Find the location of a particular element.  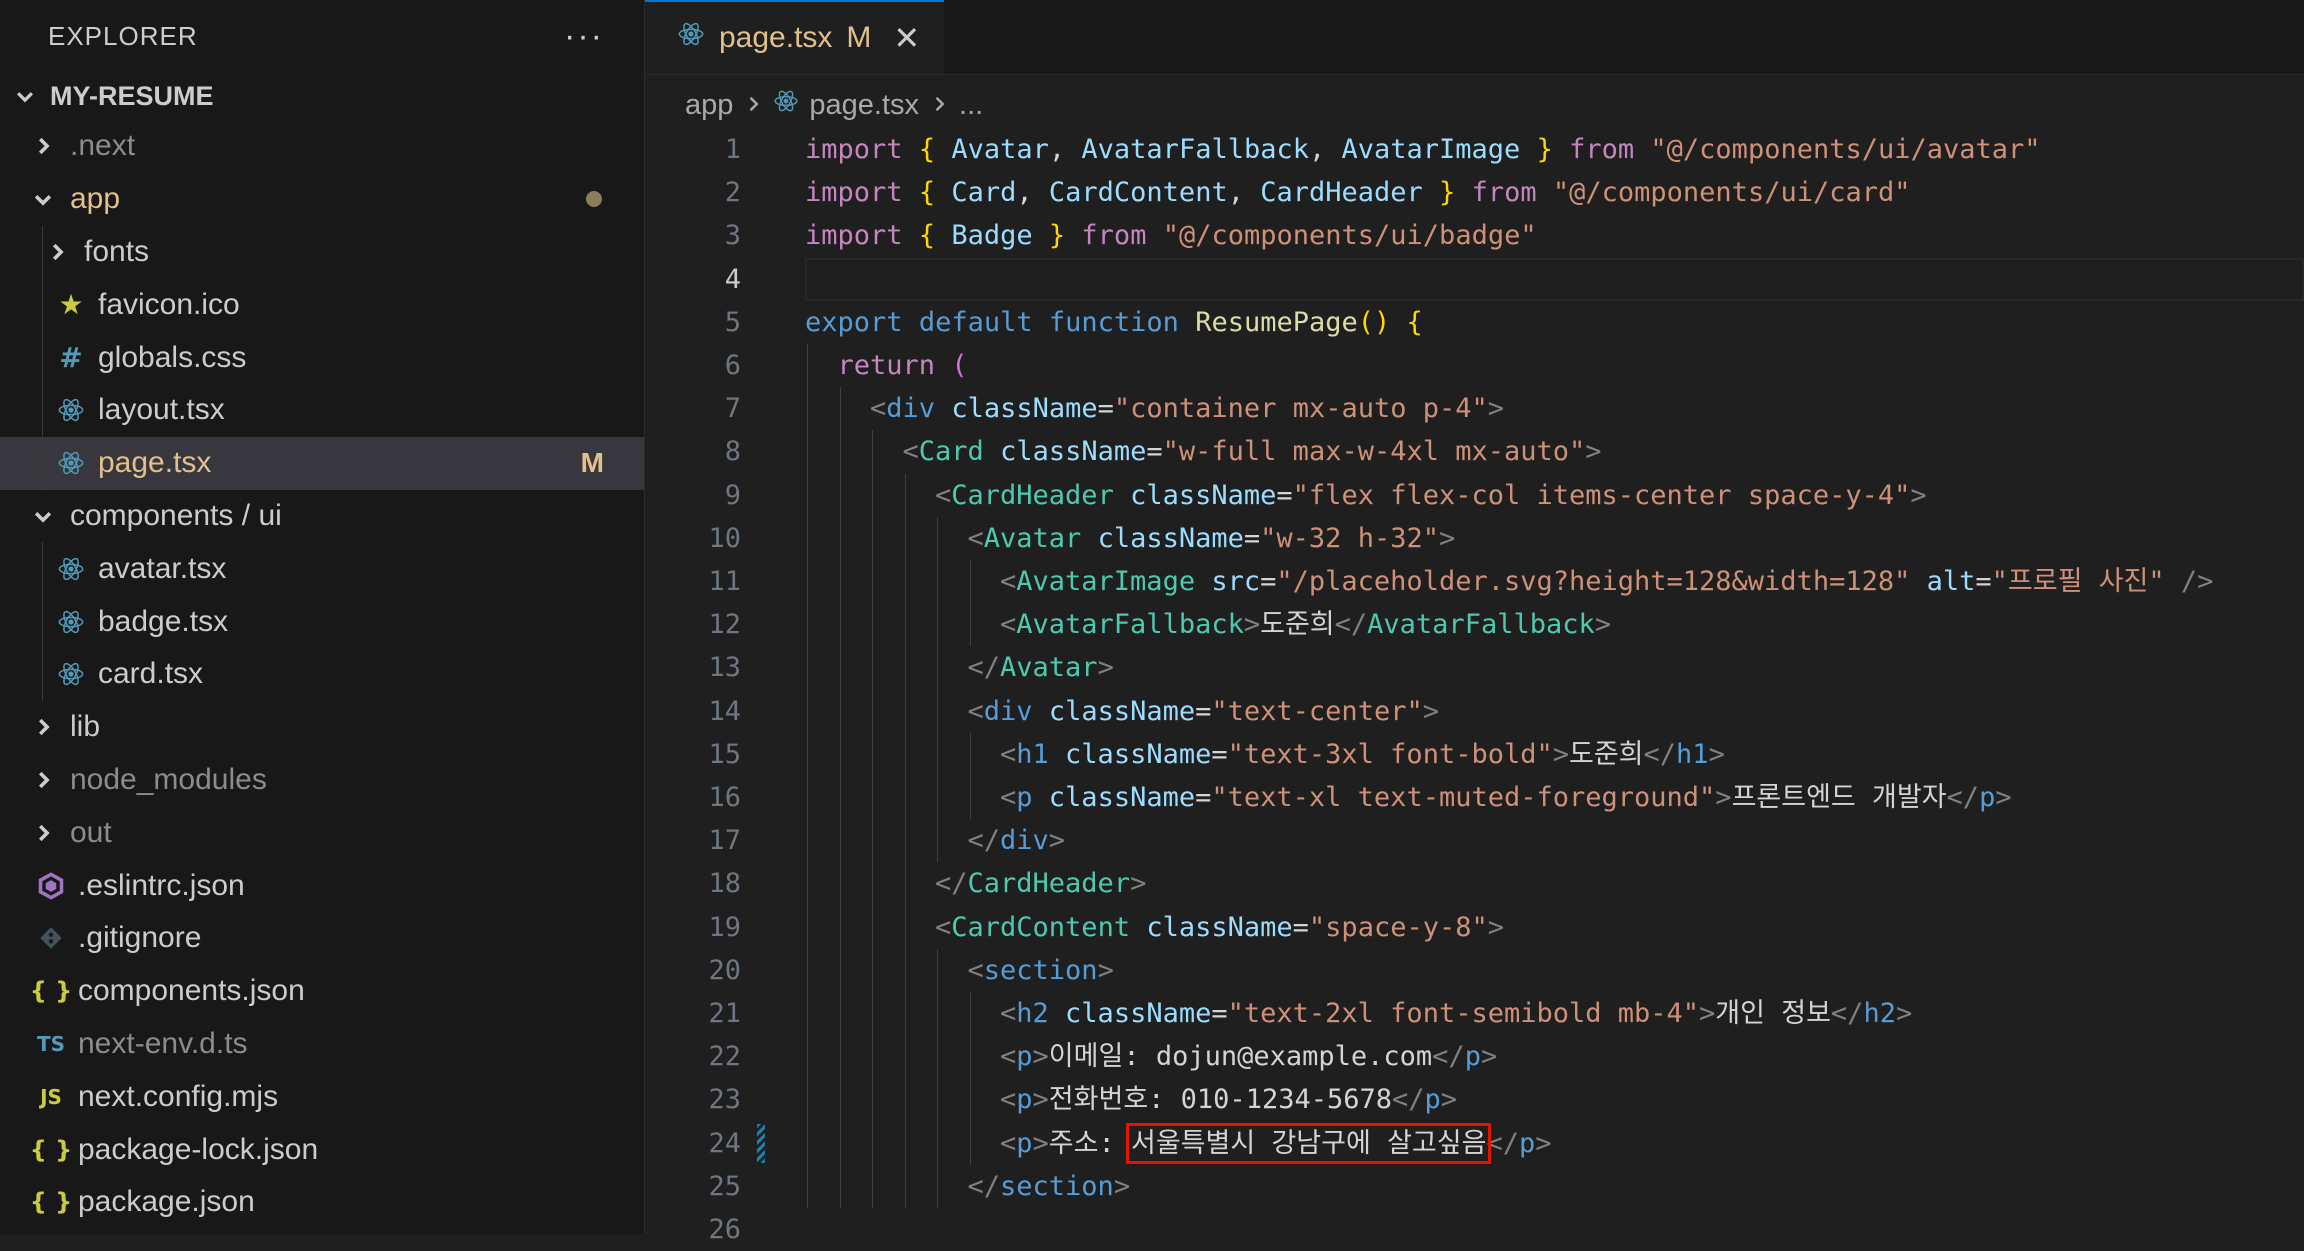

code-line: 14 <div className="text-center"> is located at coordinates (1474, 711).